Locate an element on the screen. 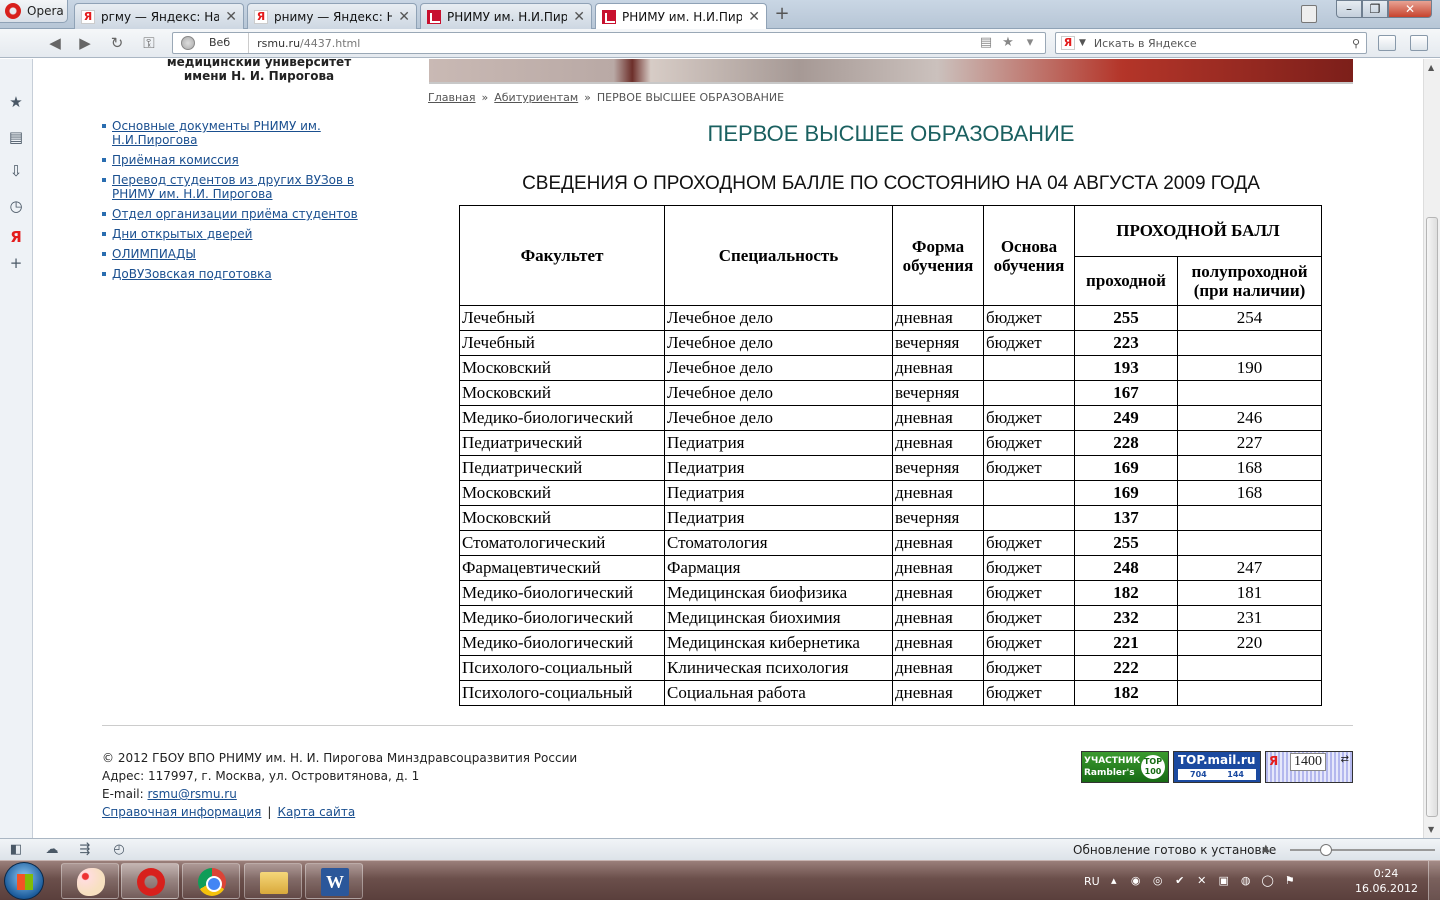 The width and height of the screenshot is (1440, 900). search-field: Я ▼ Искать в Яндексе ⚲ is located at coordinates (1211, 43).